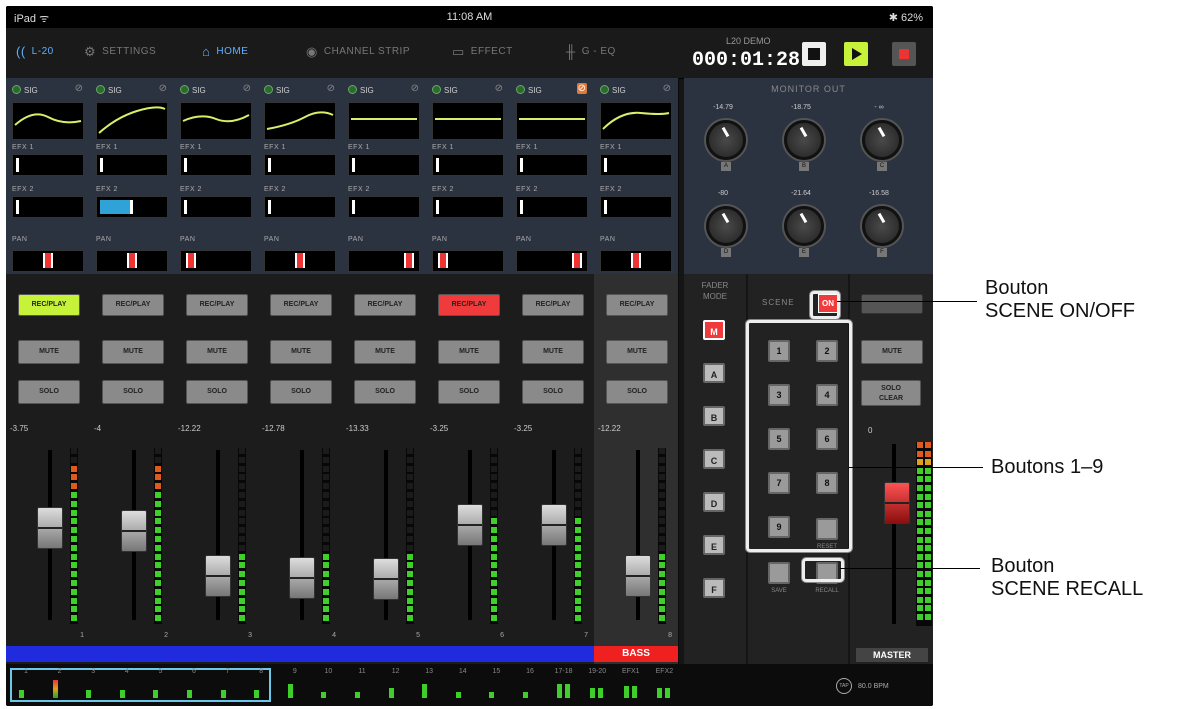 The height and width of the screenshot is (709, 1187). What do you see at coordinates (892, 352) in the screenshot?
I see `master-mute-button: MUTE` at bounding box center [892, 352].